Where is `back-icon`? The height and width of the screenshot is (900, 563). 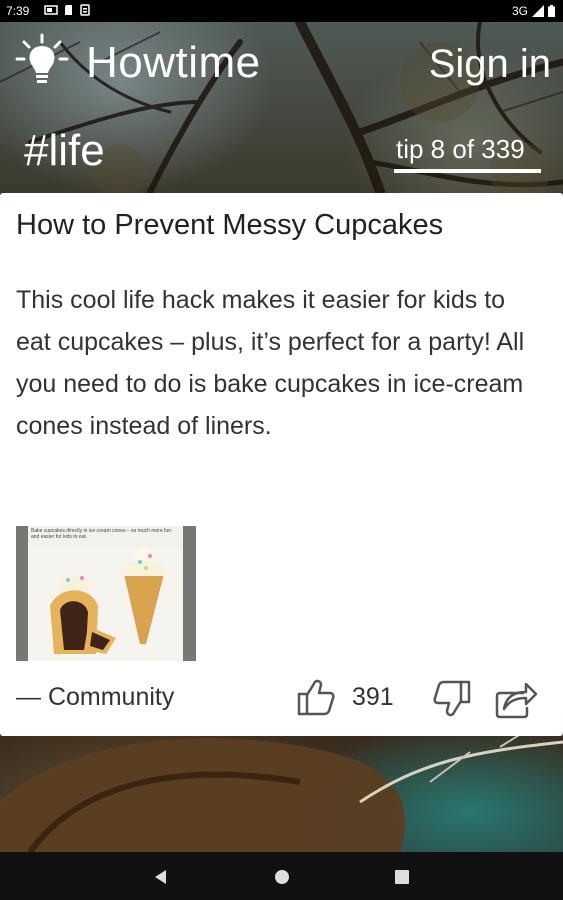
back-icon is located at coordinates (161, 877).